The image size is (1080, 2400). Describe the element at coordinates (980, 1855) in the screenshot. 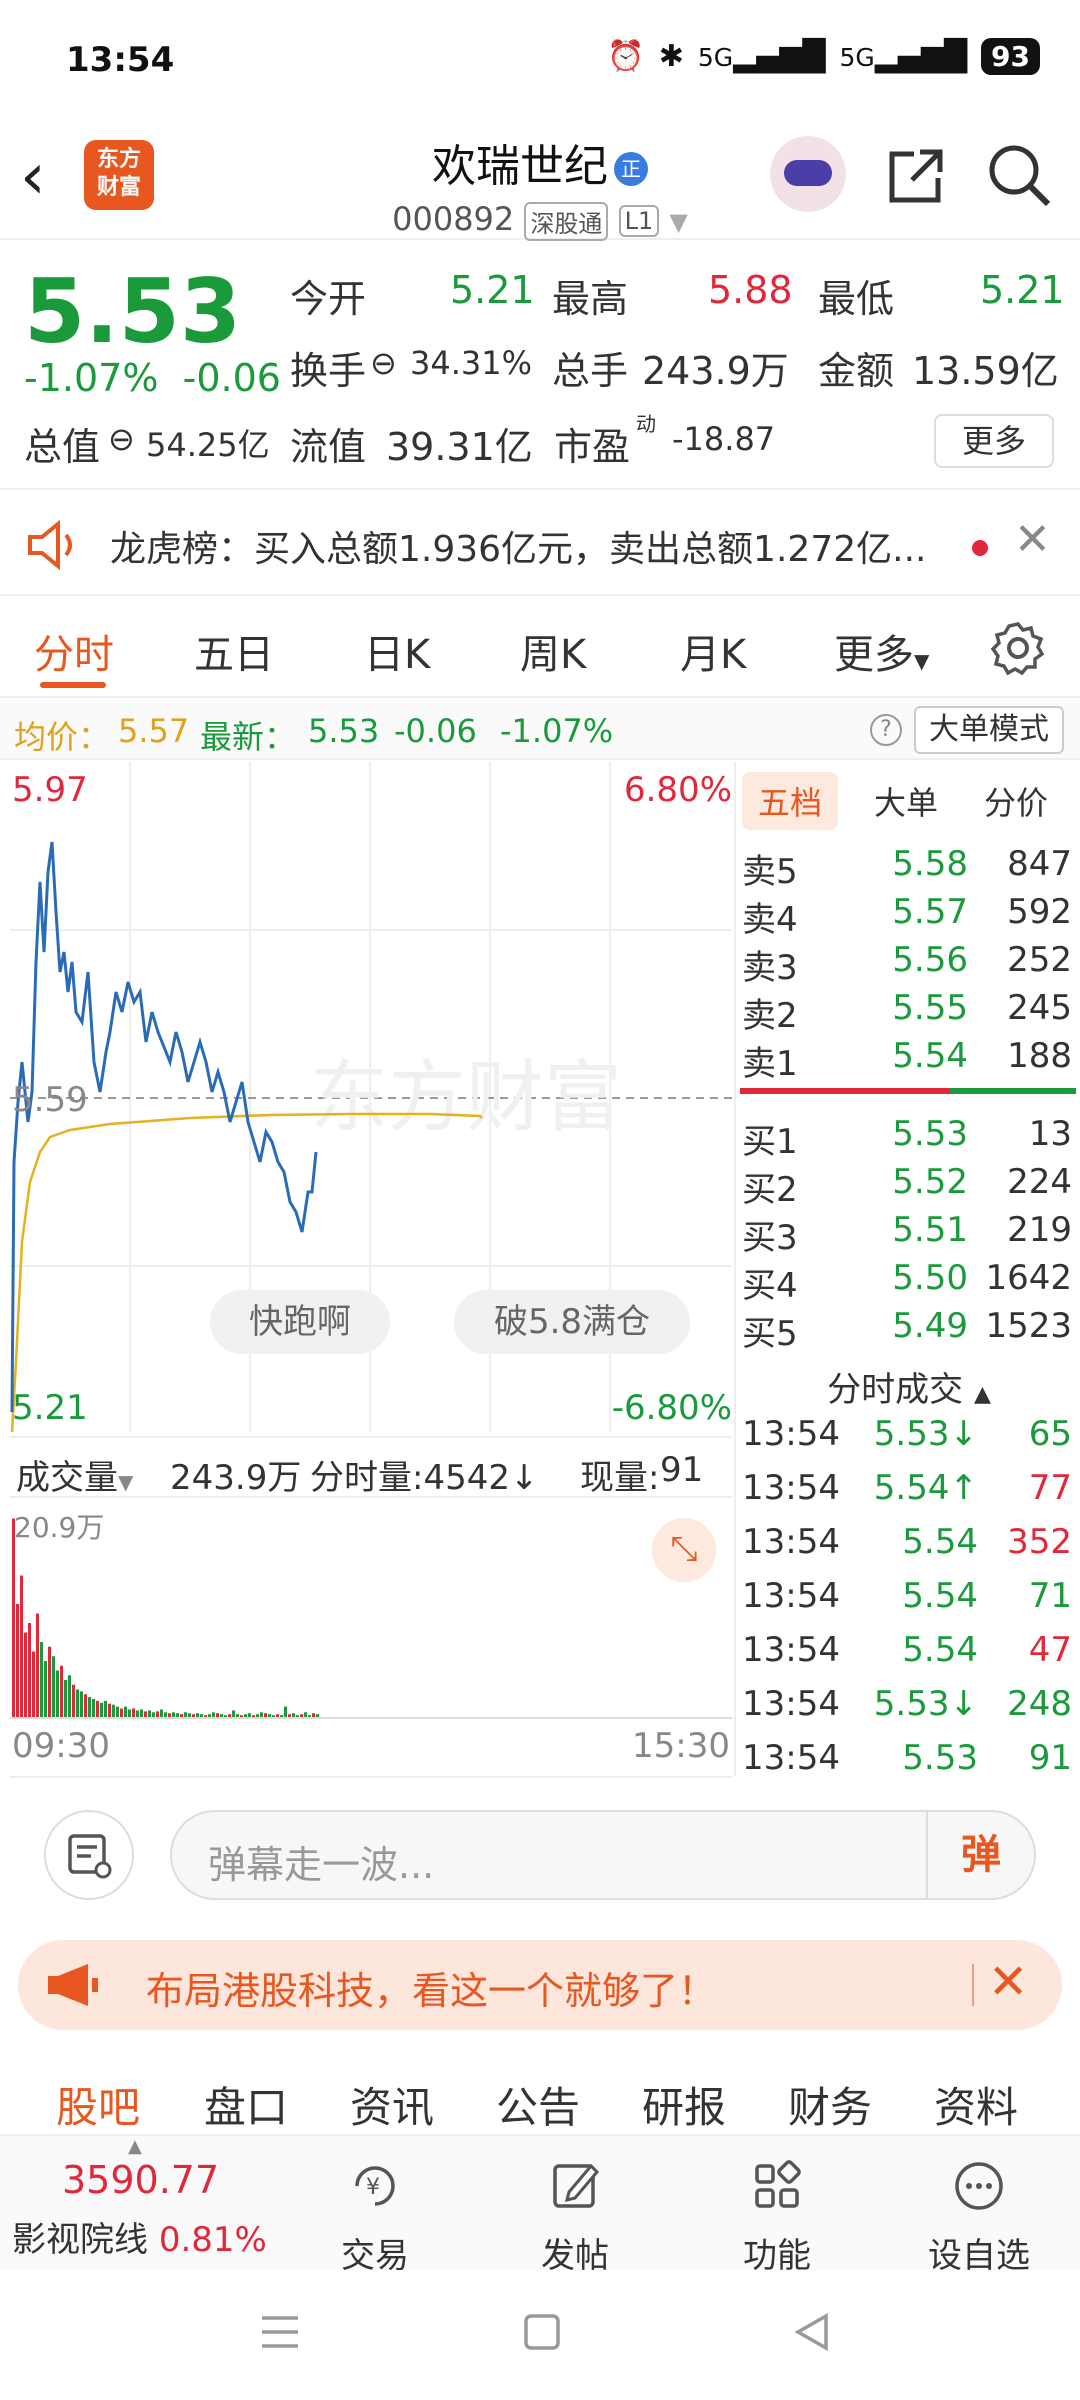

I see `send-danmu-button: 弹` at that location.